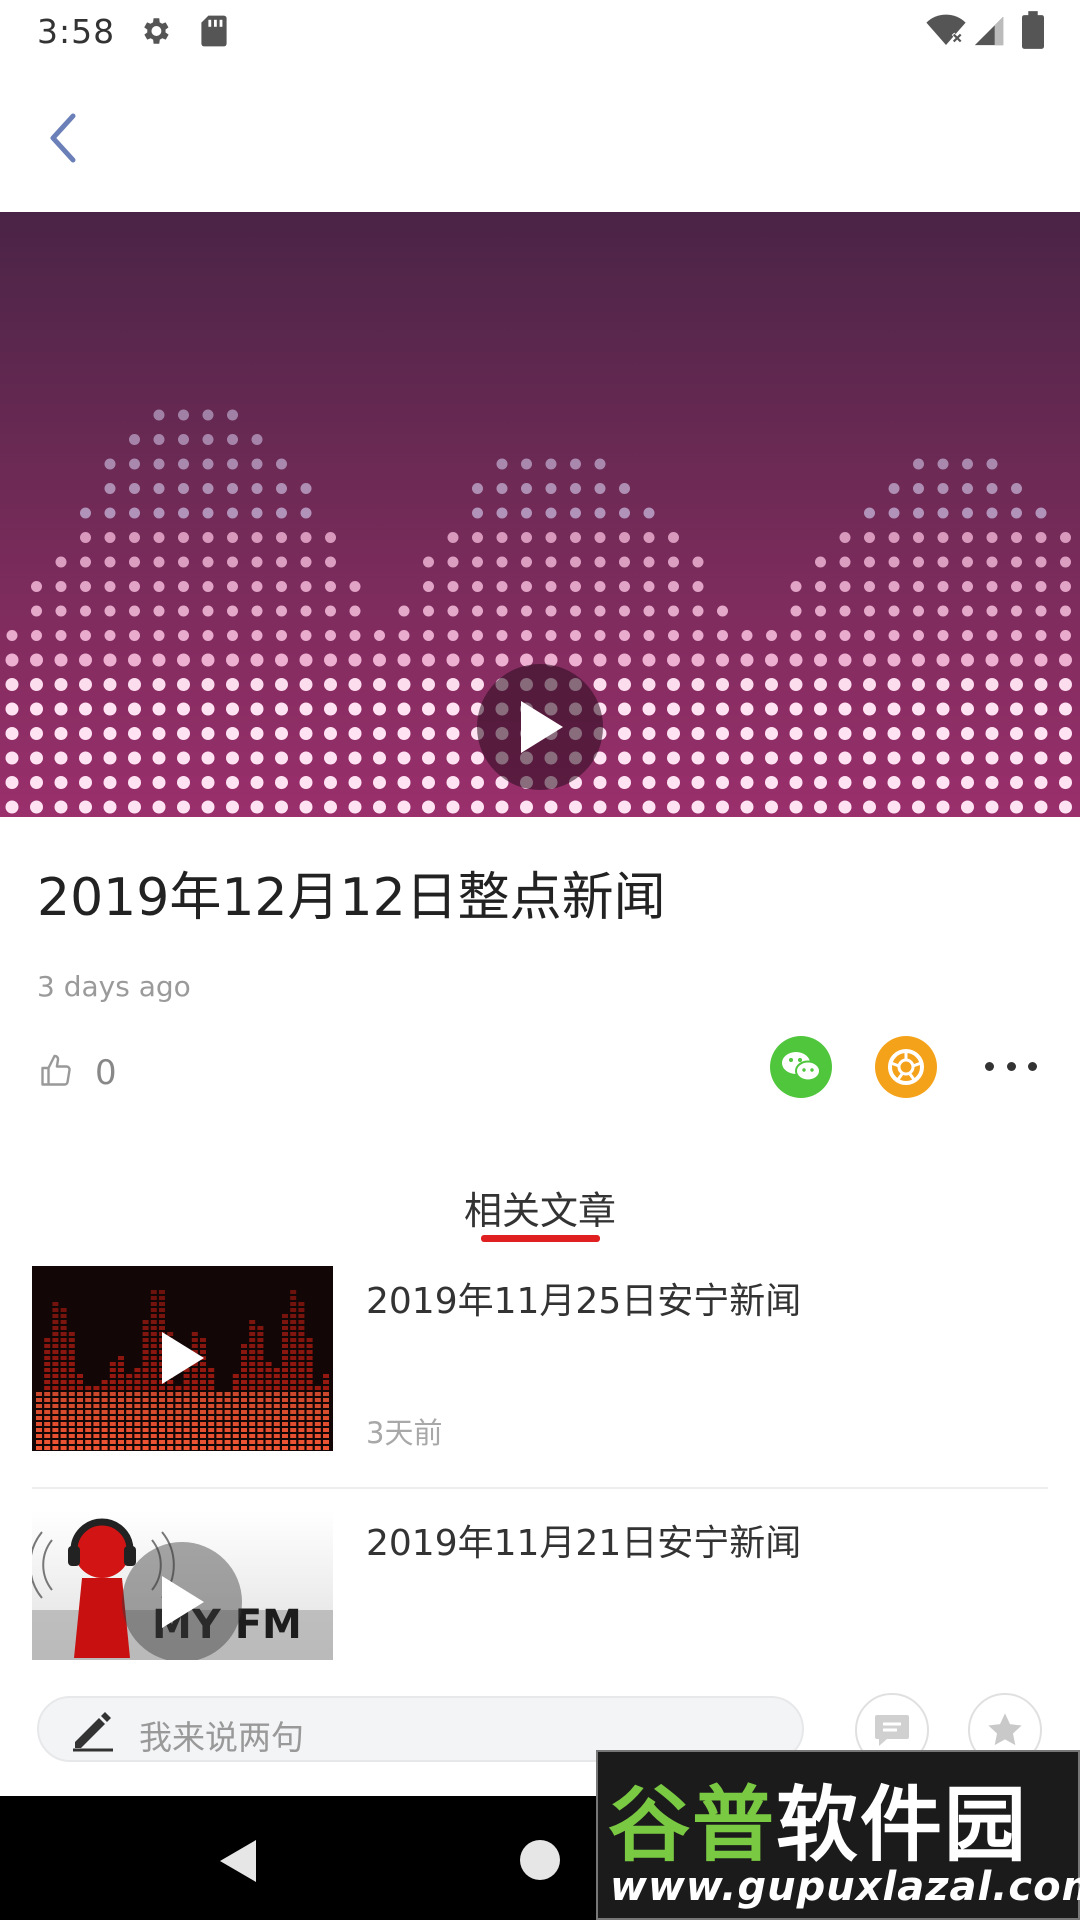  I want to click on watermark-url: www.gupuxlazal.com, so click(845, 1887).